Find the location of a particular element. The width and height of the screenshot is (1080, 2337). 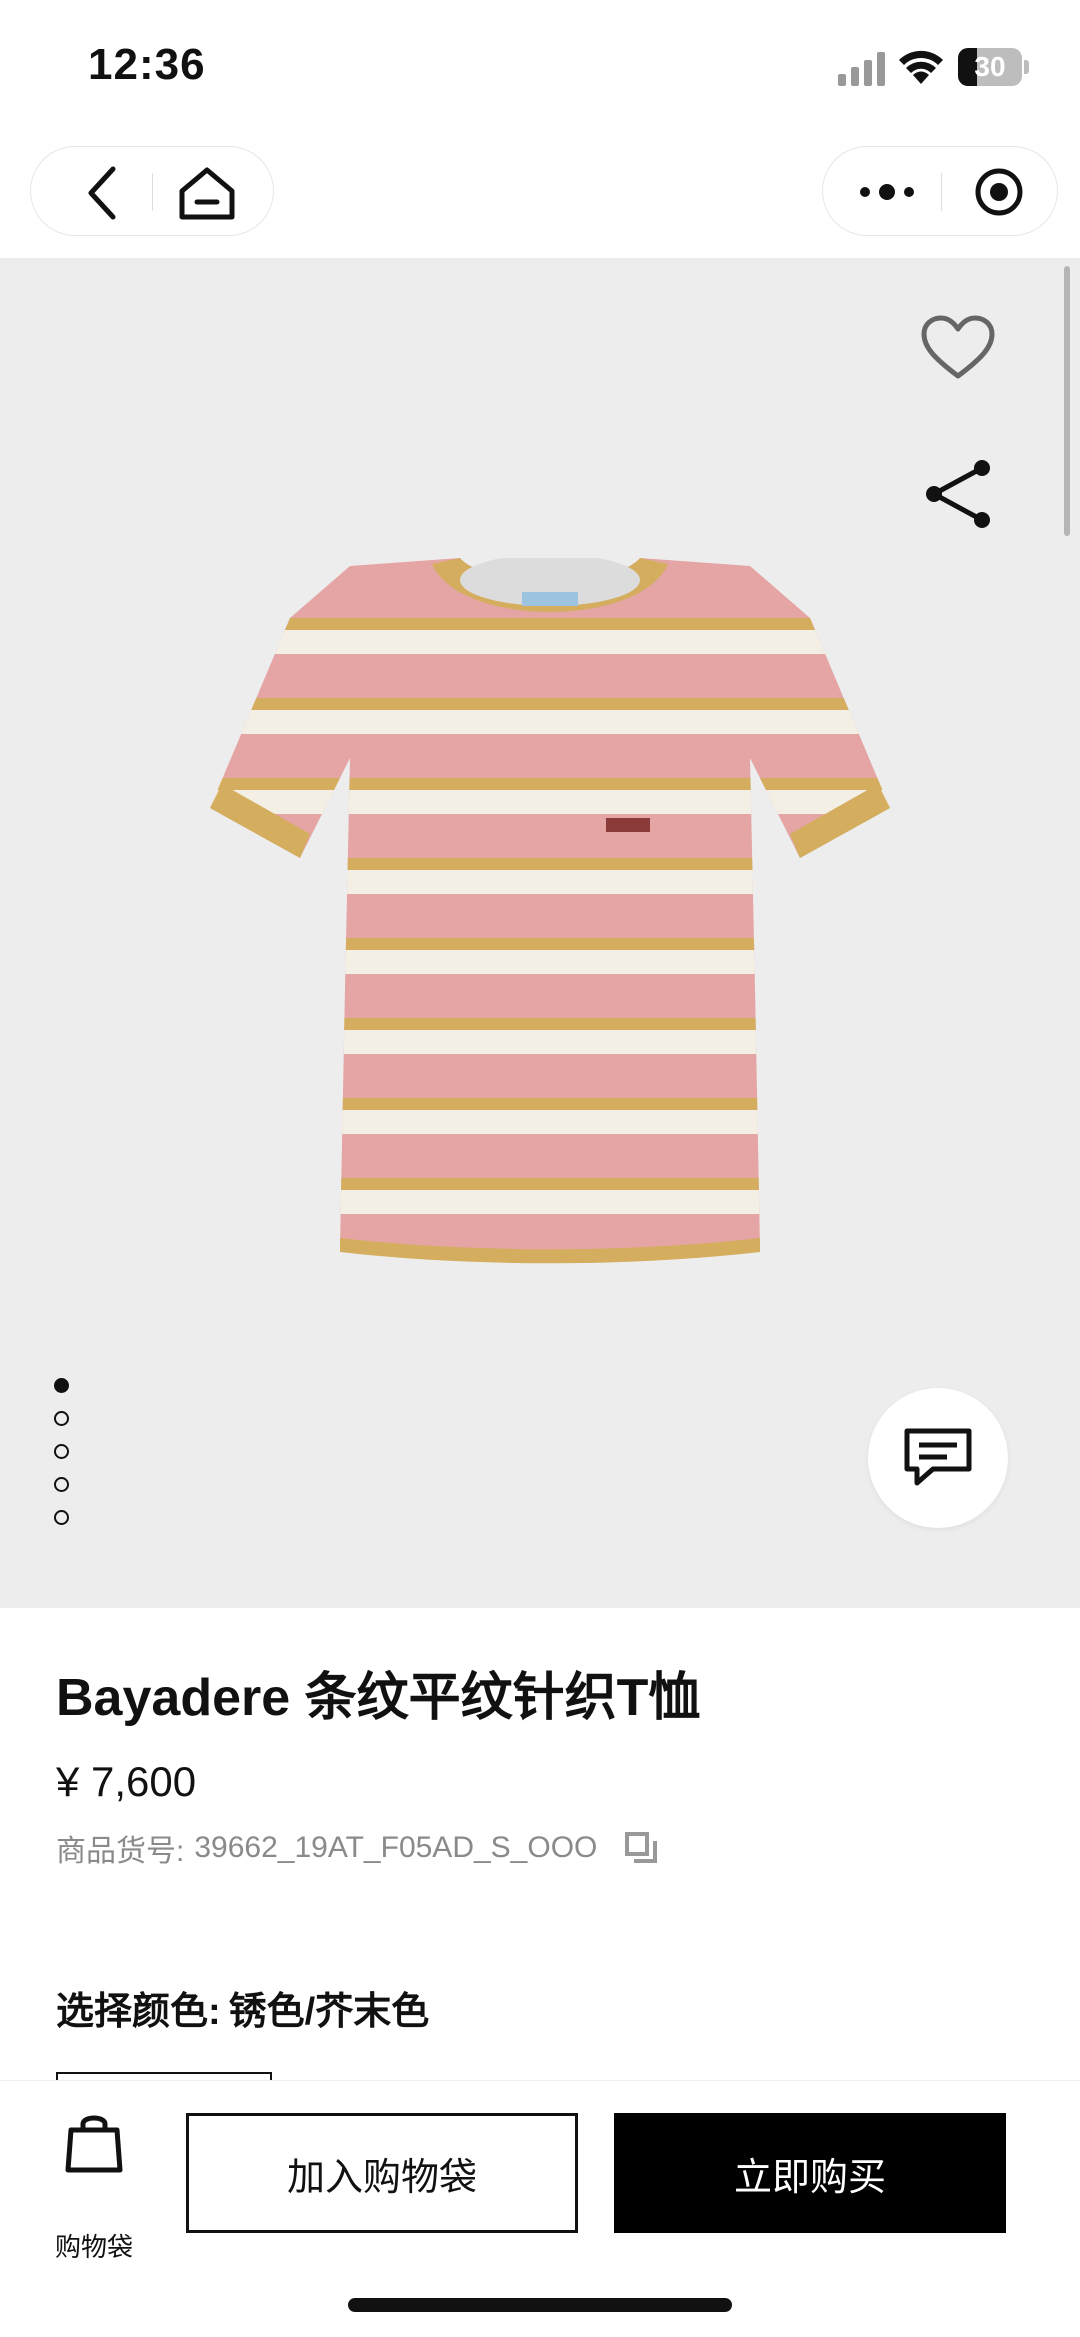

home-button is located at coordinates (207, 193).